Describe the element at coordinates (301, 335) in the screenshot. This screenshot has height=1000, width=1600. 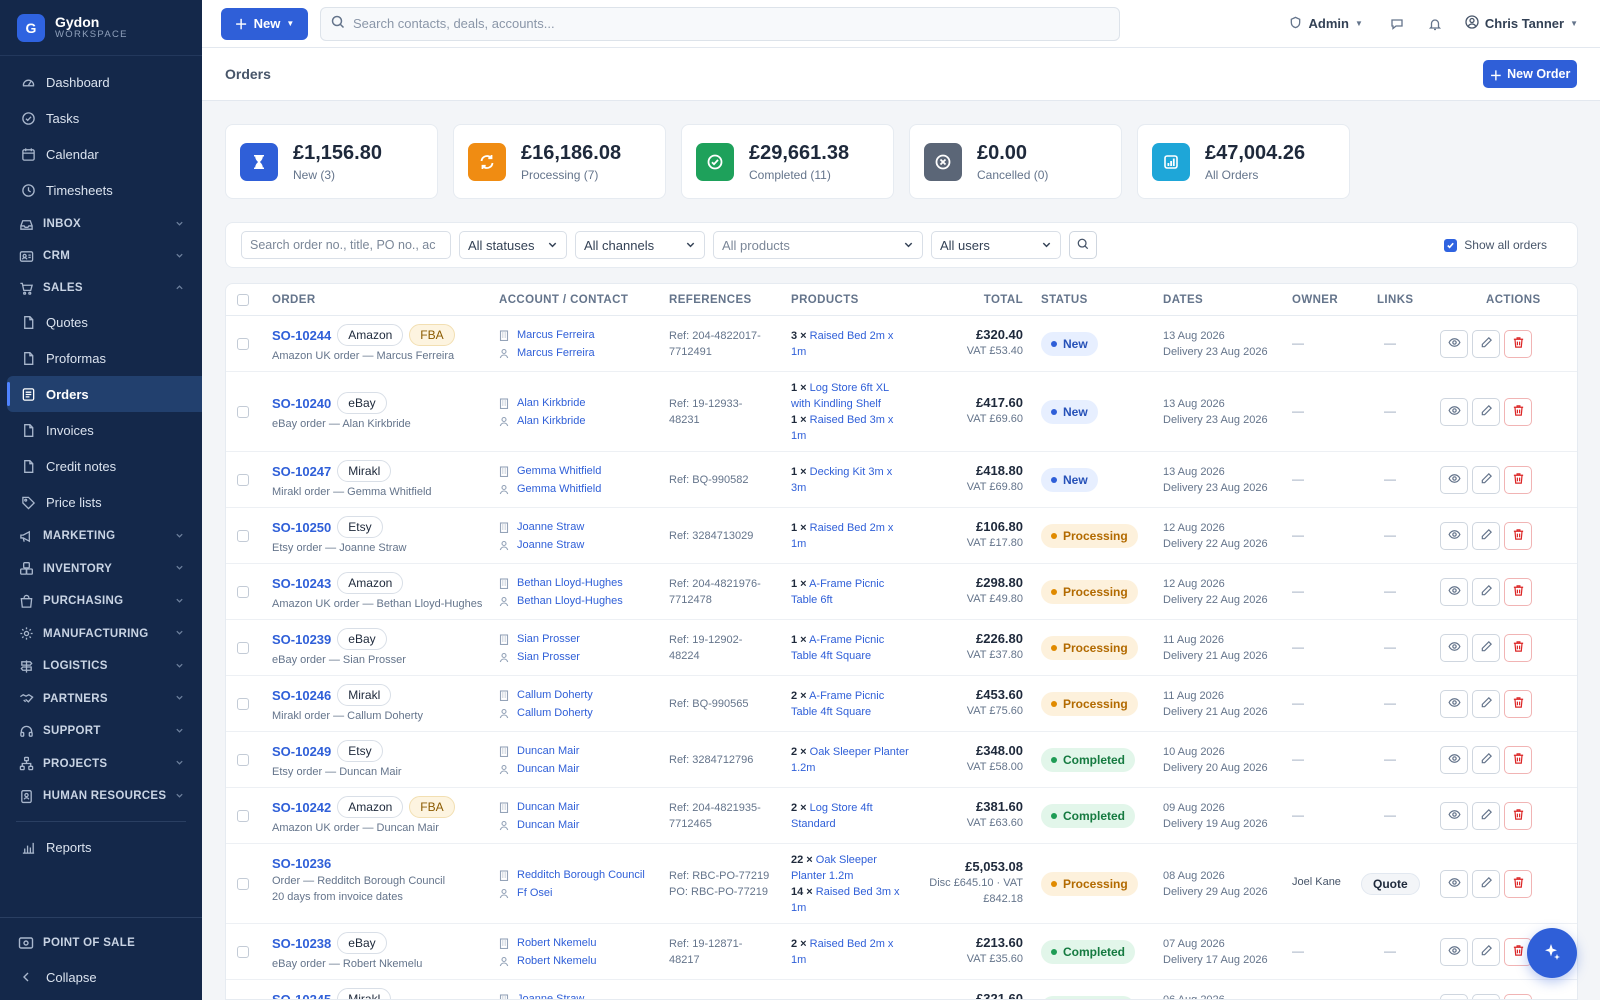
I see `order-number-link: SO-10244` at that location.